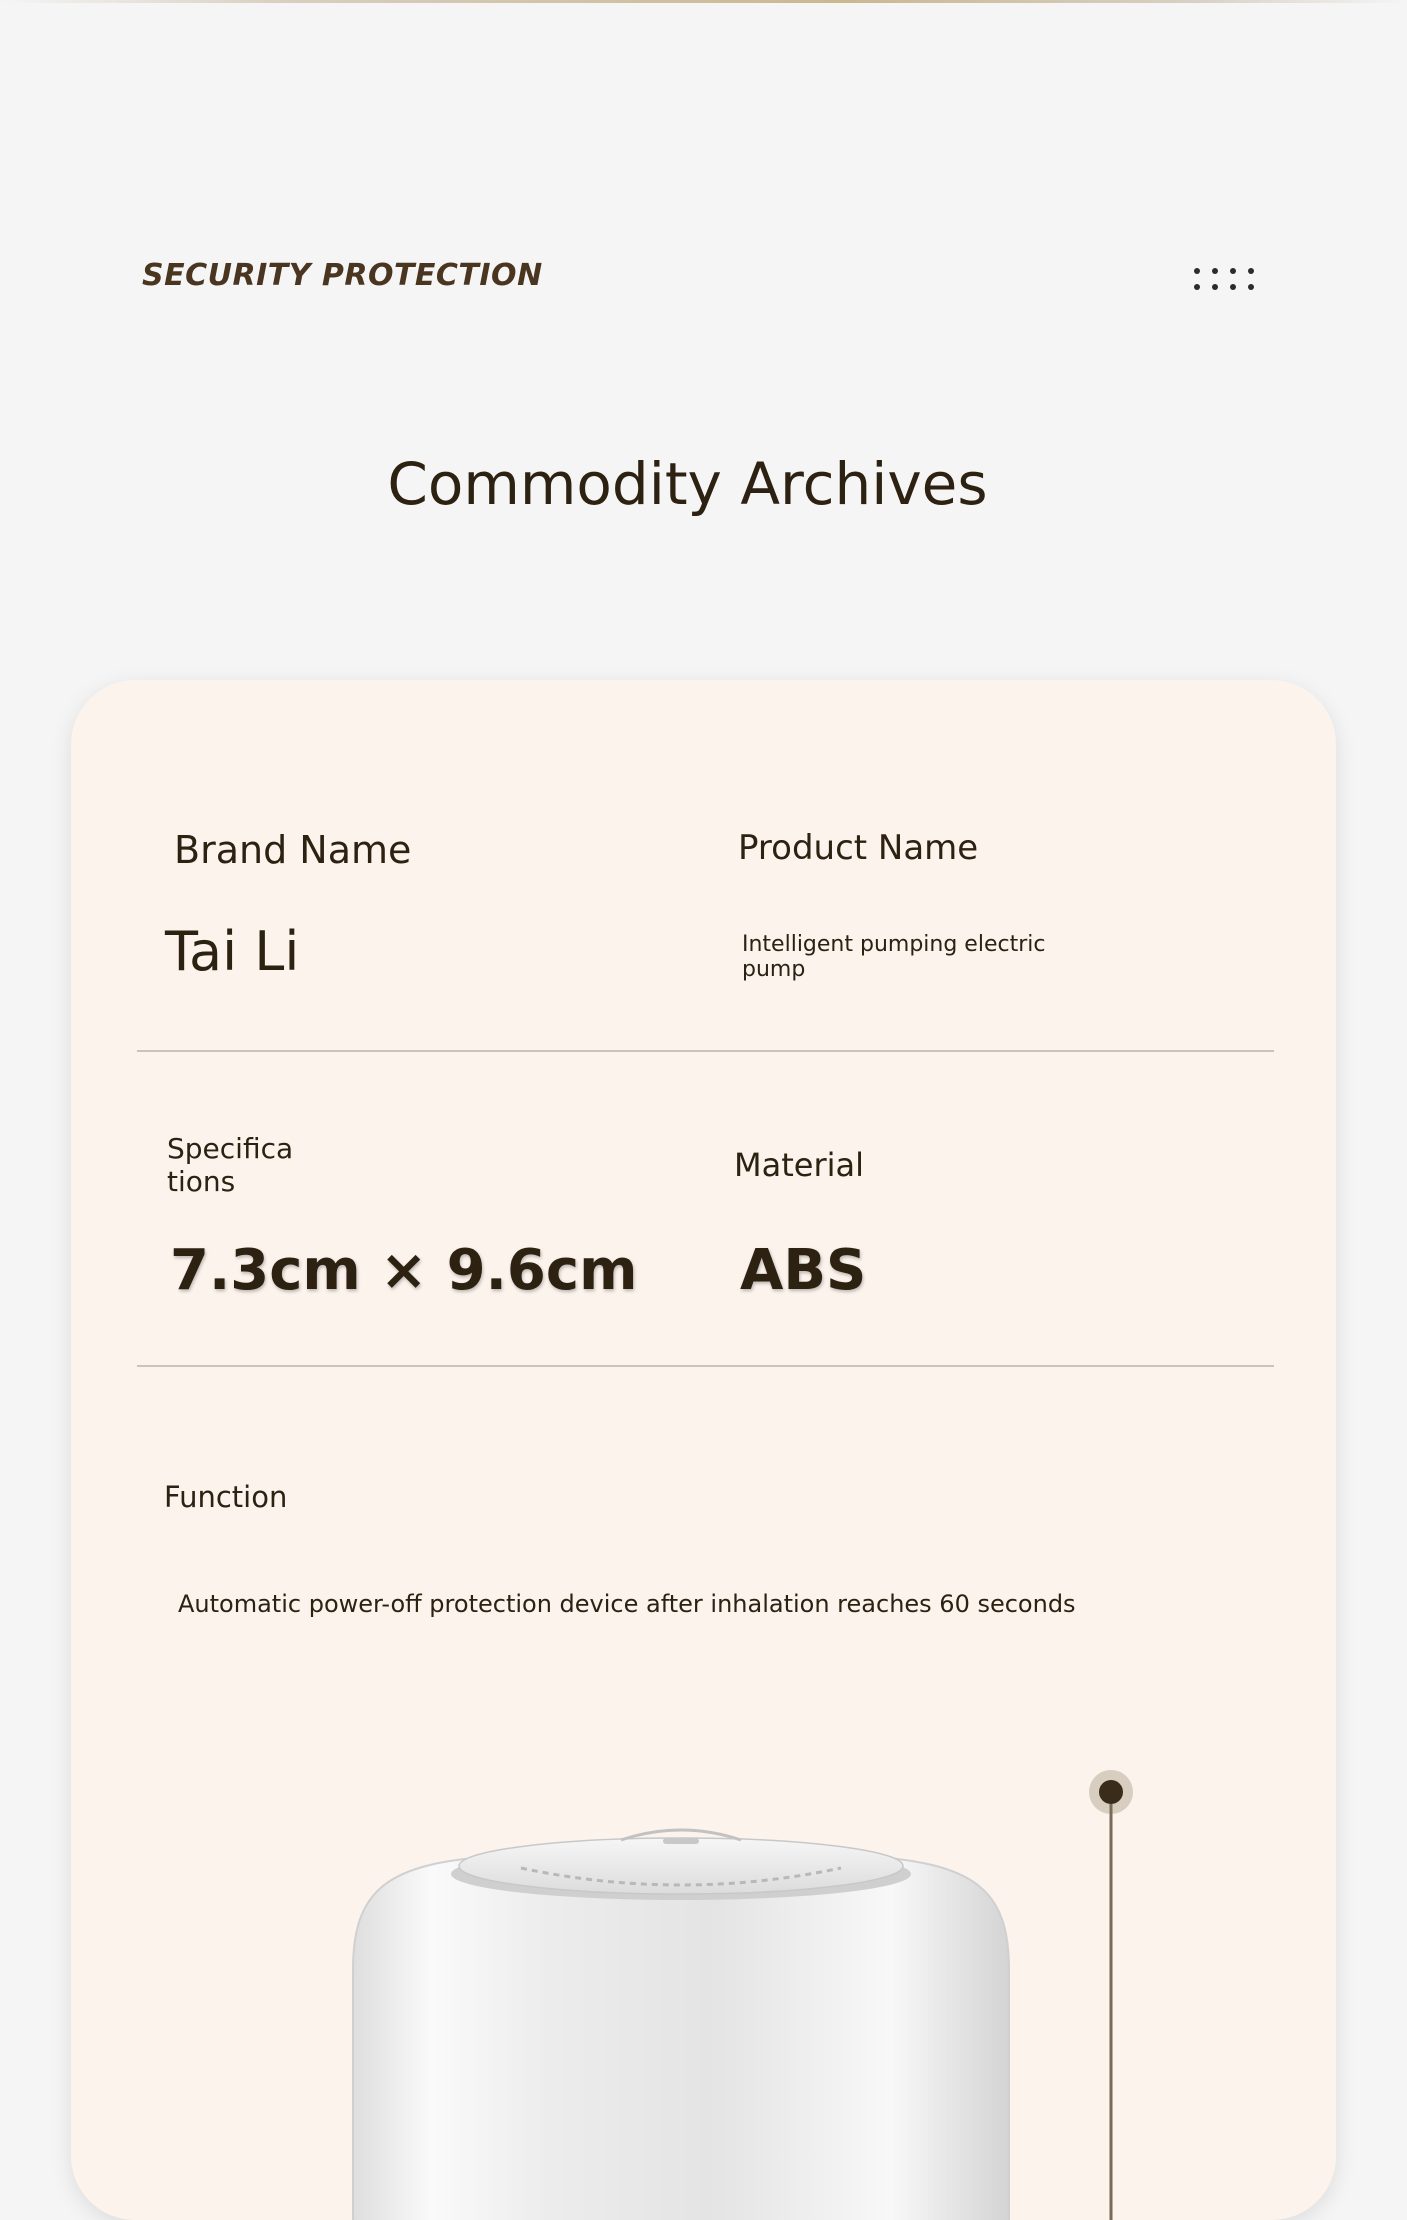 The image size is (1407, 2220). Describe the element at coordinates (1230, 283) in the screenshot. I see `dots-grid-icon` at that location.